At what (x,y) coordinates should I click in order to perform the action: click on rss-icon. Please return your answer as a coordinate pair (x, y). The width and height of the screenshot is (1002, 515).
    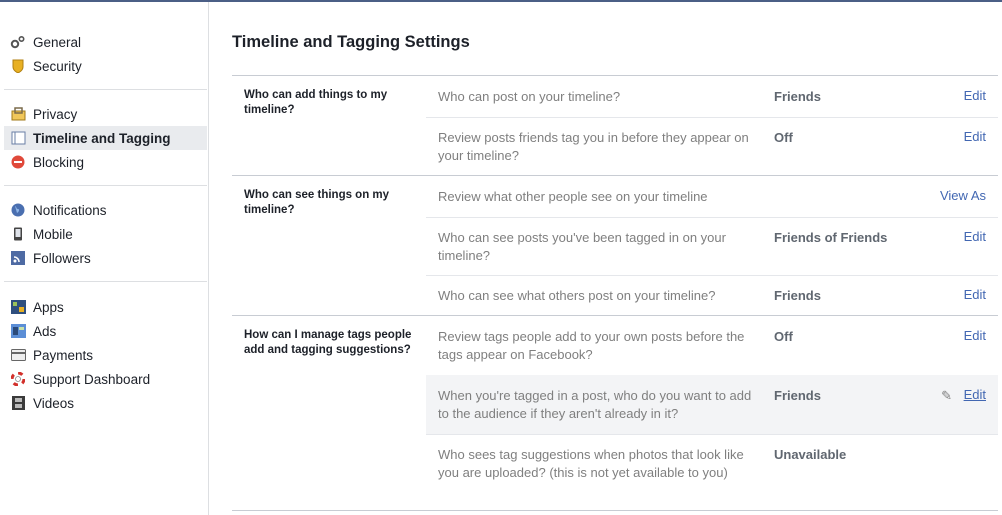
    Looking at the image, I should click on (18, 258).